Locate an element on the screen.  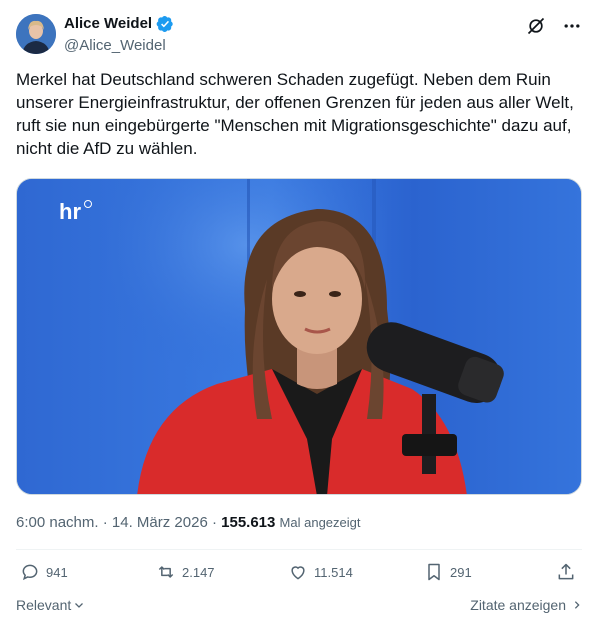
bookmark-button: 291 is located at coordinates (448, 572).